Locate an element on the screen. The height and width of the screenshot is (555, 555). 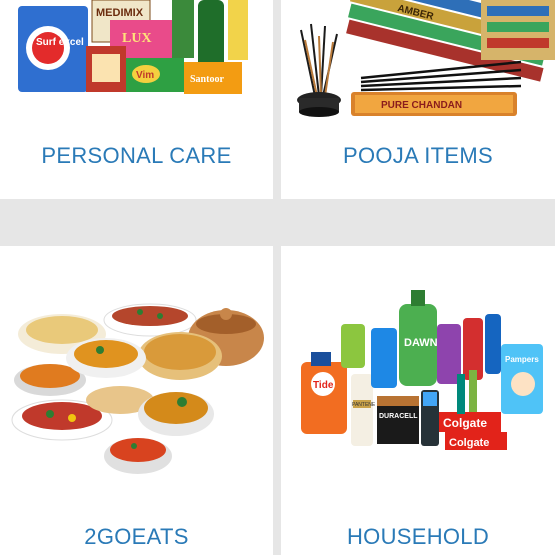
product-vim-text: Vim is located at coordinates (145, 75).